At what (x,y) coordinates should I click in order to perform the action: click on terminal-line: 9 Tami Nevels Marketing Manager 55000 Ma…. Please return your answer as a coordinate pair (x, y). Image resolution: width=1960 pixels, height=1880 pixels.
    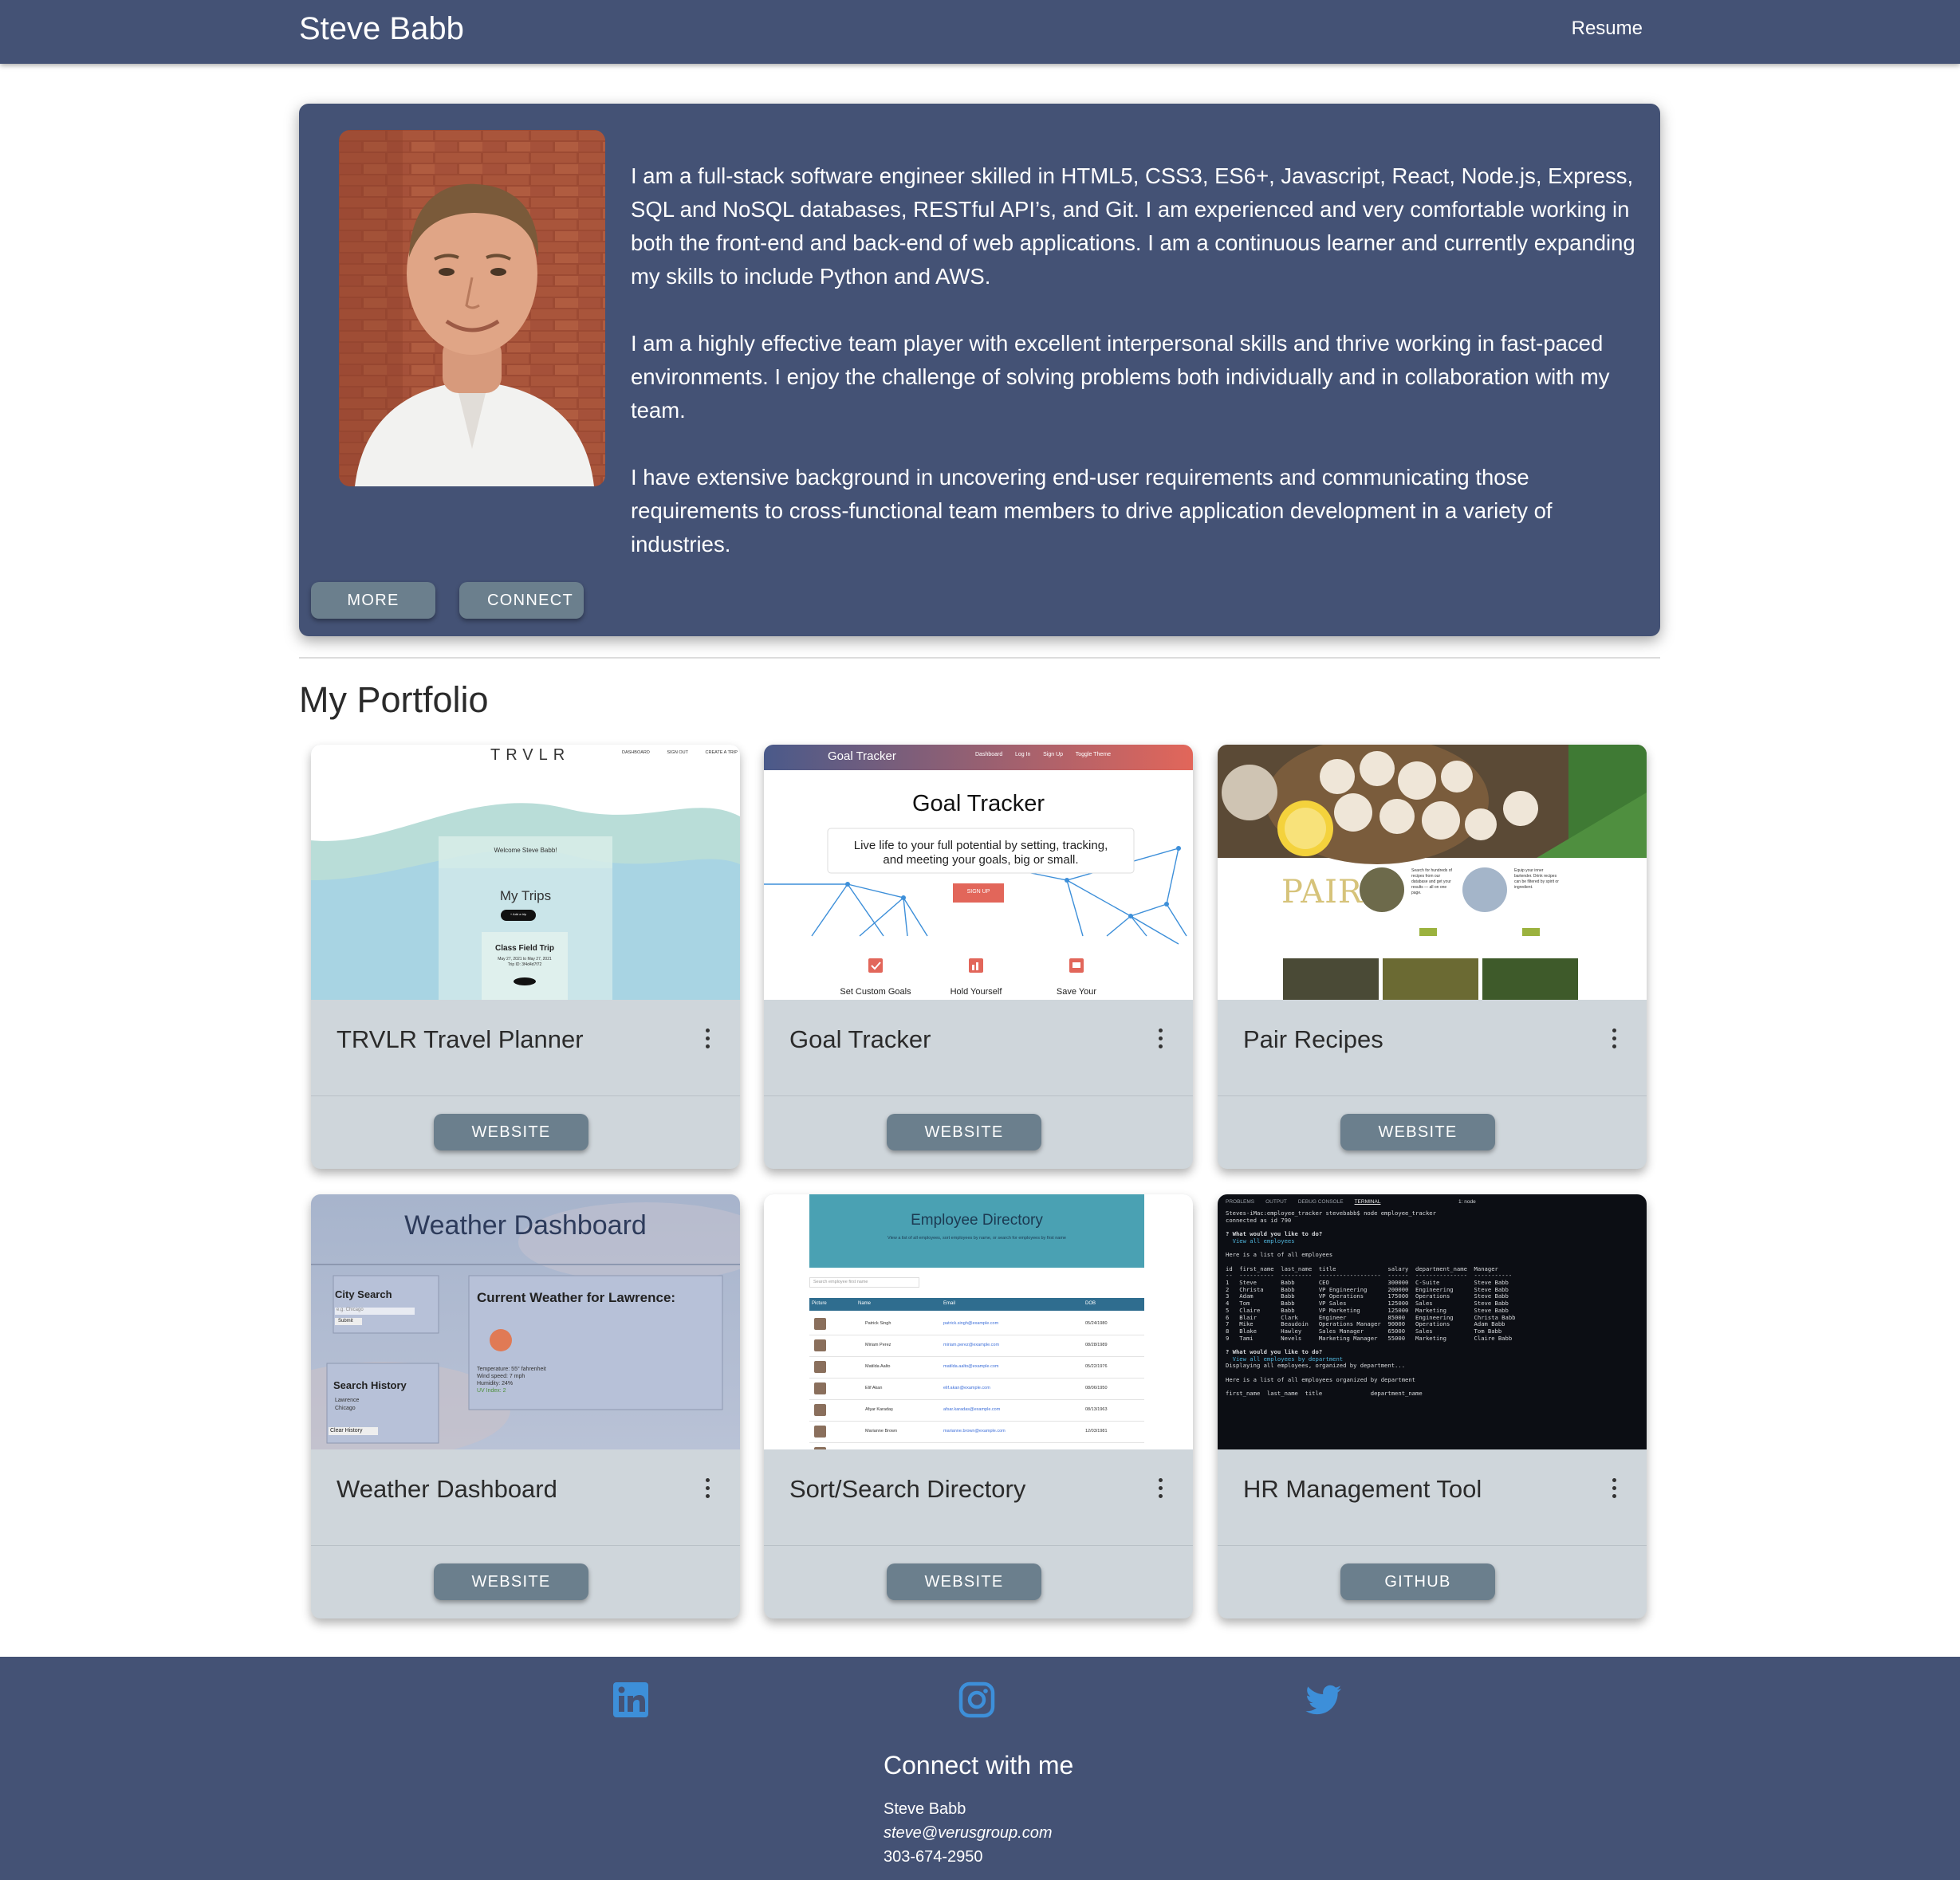
    Looking at the image, I should click on (1369, 1338).